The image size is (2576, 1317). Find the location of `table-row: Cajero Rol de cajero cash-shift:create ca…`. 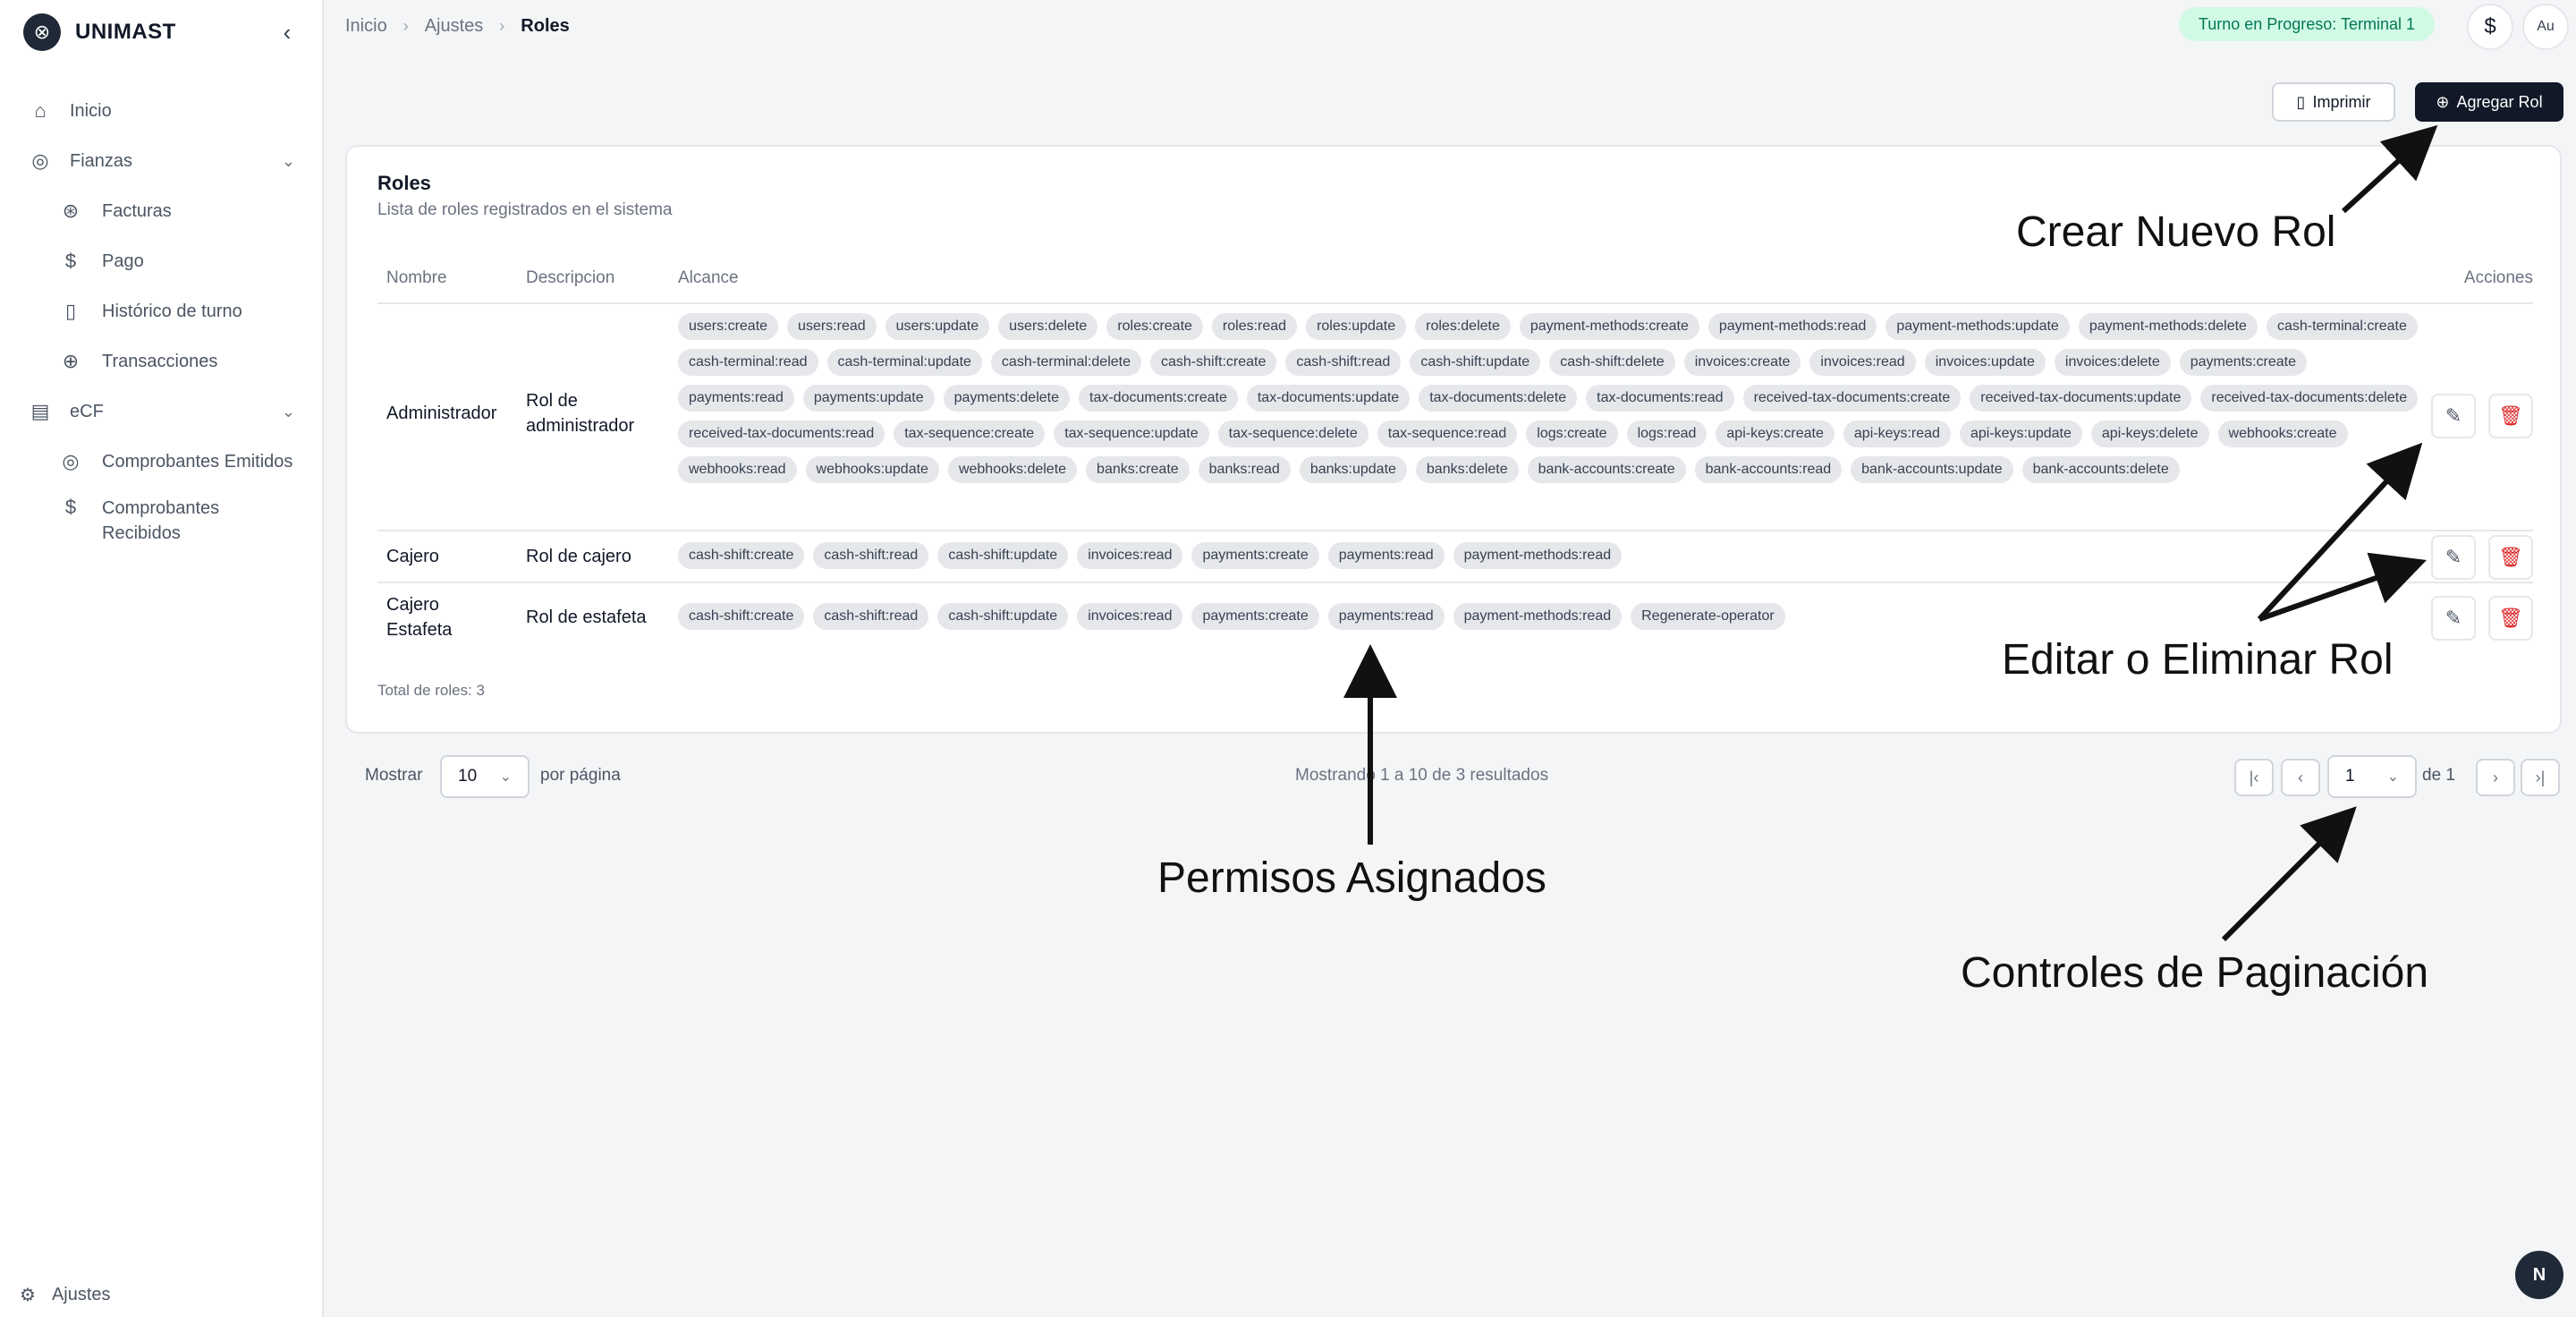

table-row: Cajero Rol de cajero cash-shift:create ca… is located at coordinates (1455, 557).